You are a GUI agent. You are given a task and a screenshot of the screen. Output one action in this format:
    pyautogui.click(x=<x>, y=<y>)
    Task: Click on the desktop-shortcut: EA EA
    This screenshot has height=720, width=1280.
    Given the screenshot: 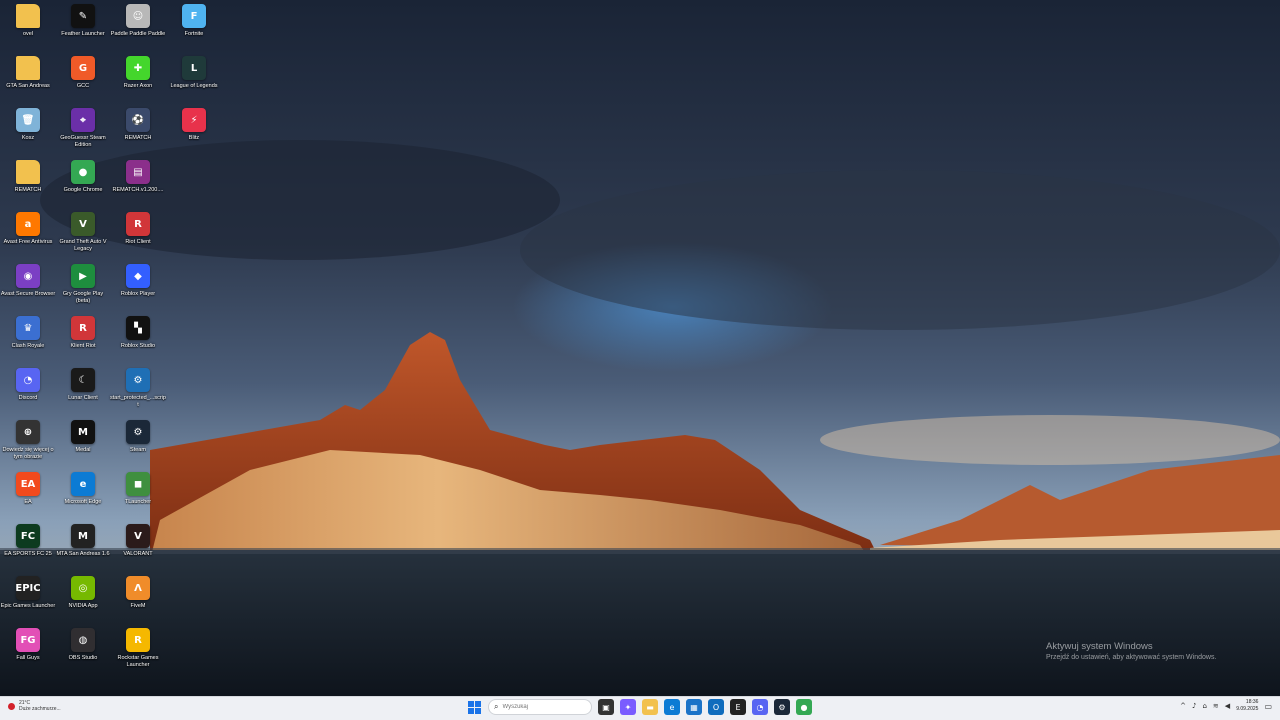 What is the action you would take?
    pyautogui.click(x=28, y=497)
    